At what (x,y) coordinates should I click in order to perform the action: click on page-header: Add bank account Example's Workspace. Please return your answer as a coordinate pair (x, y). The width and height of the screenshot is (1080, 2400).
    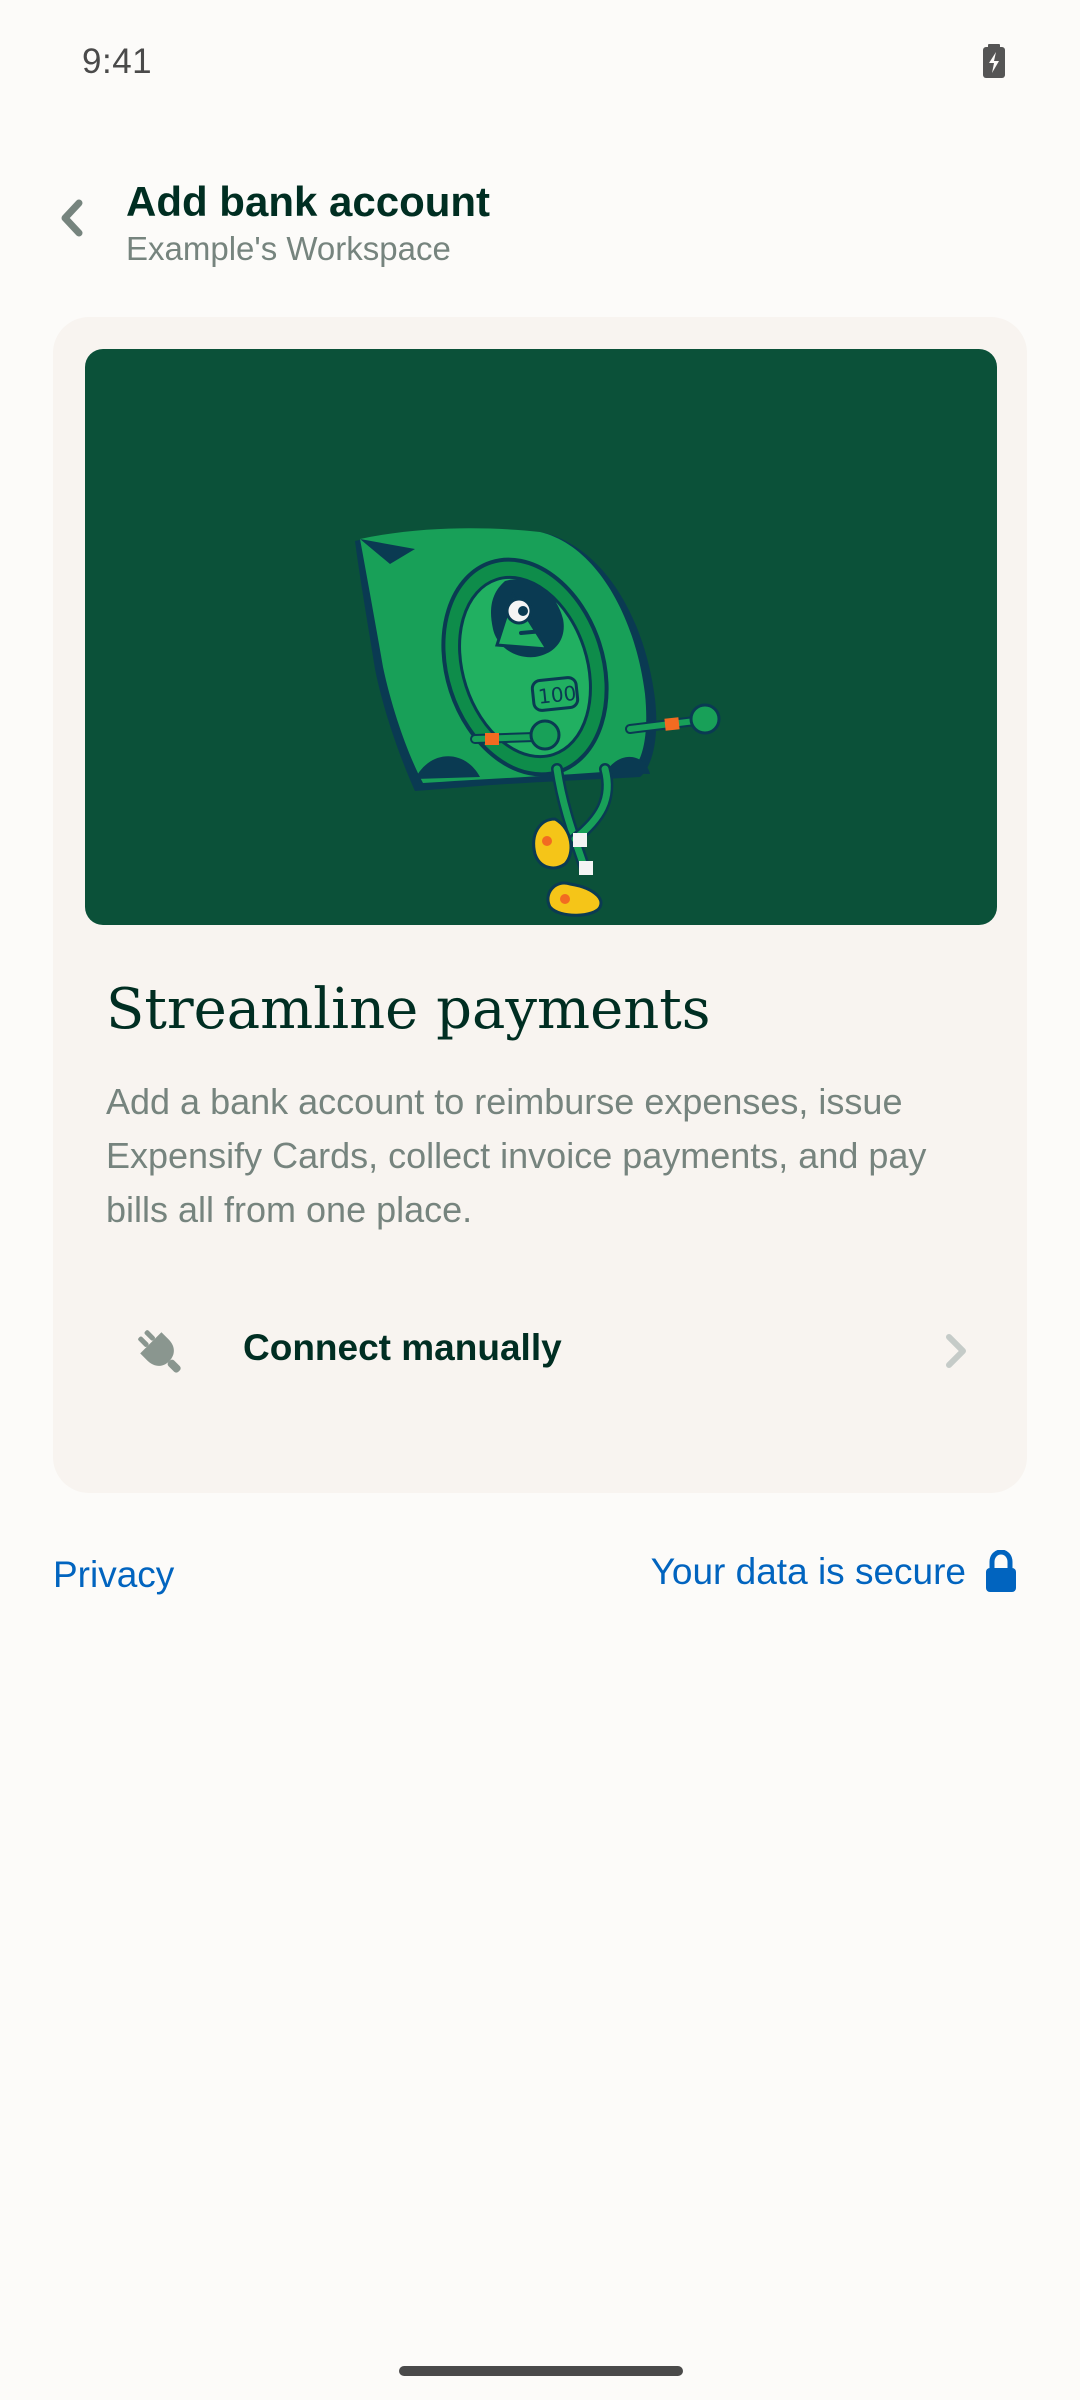
    Looking at the image, I should click on (540, 225).